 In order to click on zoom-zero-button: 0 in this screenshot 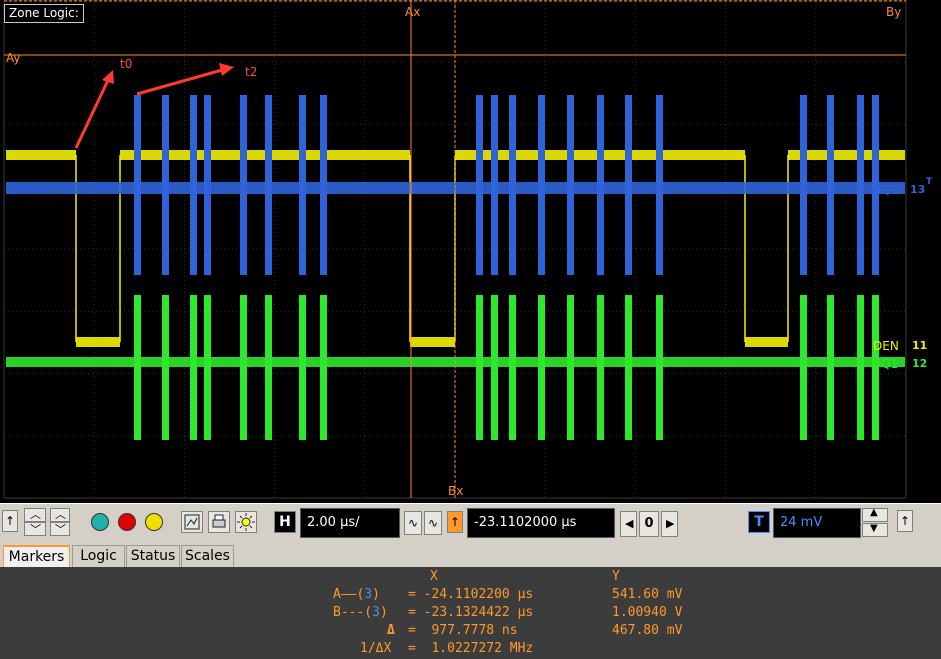, I will do `click(649, 524)`.